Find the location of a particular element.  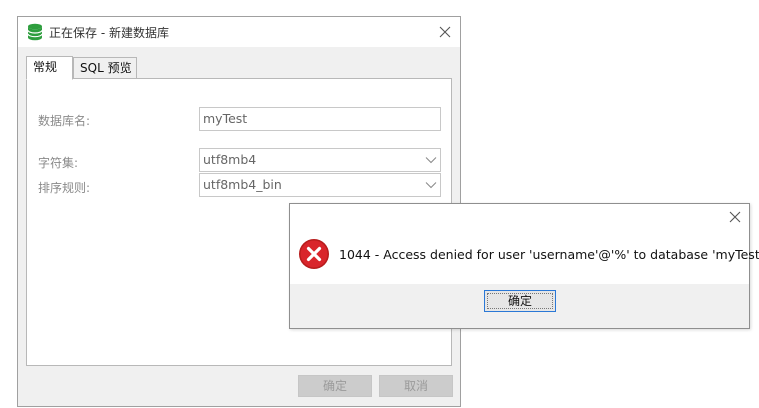

title-bar: 正在保存 - 新建数据库 is located at coordinates (239, 32).